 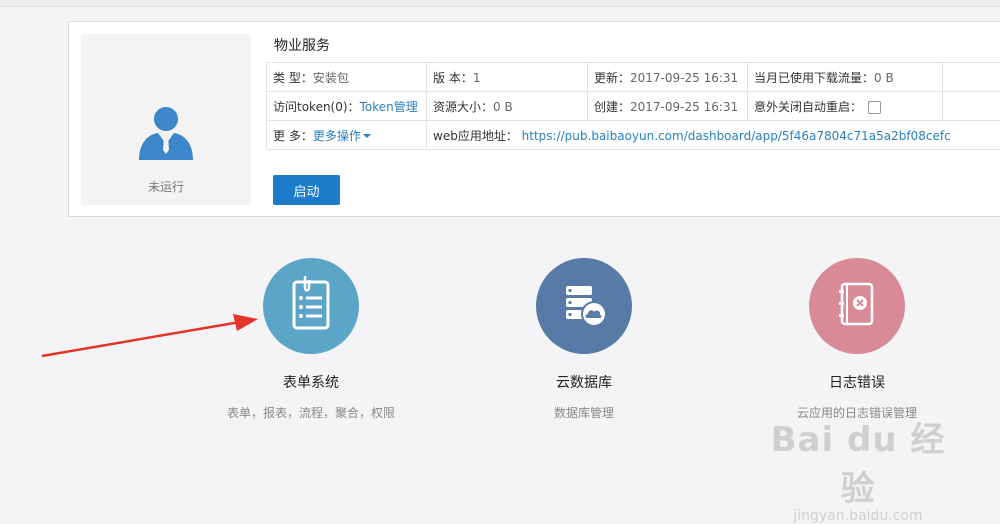 I want to click on watermark-logo: Bai du 经验, so click(x=858, y=461).